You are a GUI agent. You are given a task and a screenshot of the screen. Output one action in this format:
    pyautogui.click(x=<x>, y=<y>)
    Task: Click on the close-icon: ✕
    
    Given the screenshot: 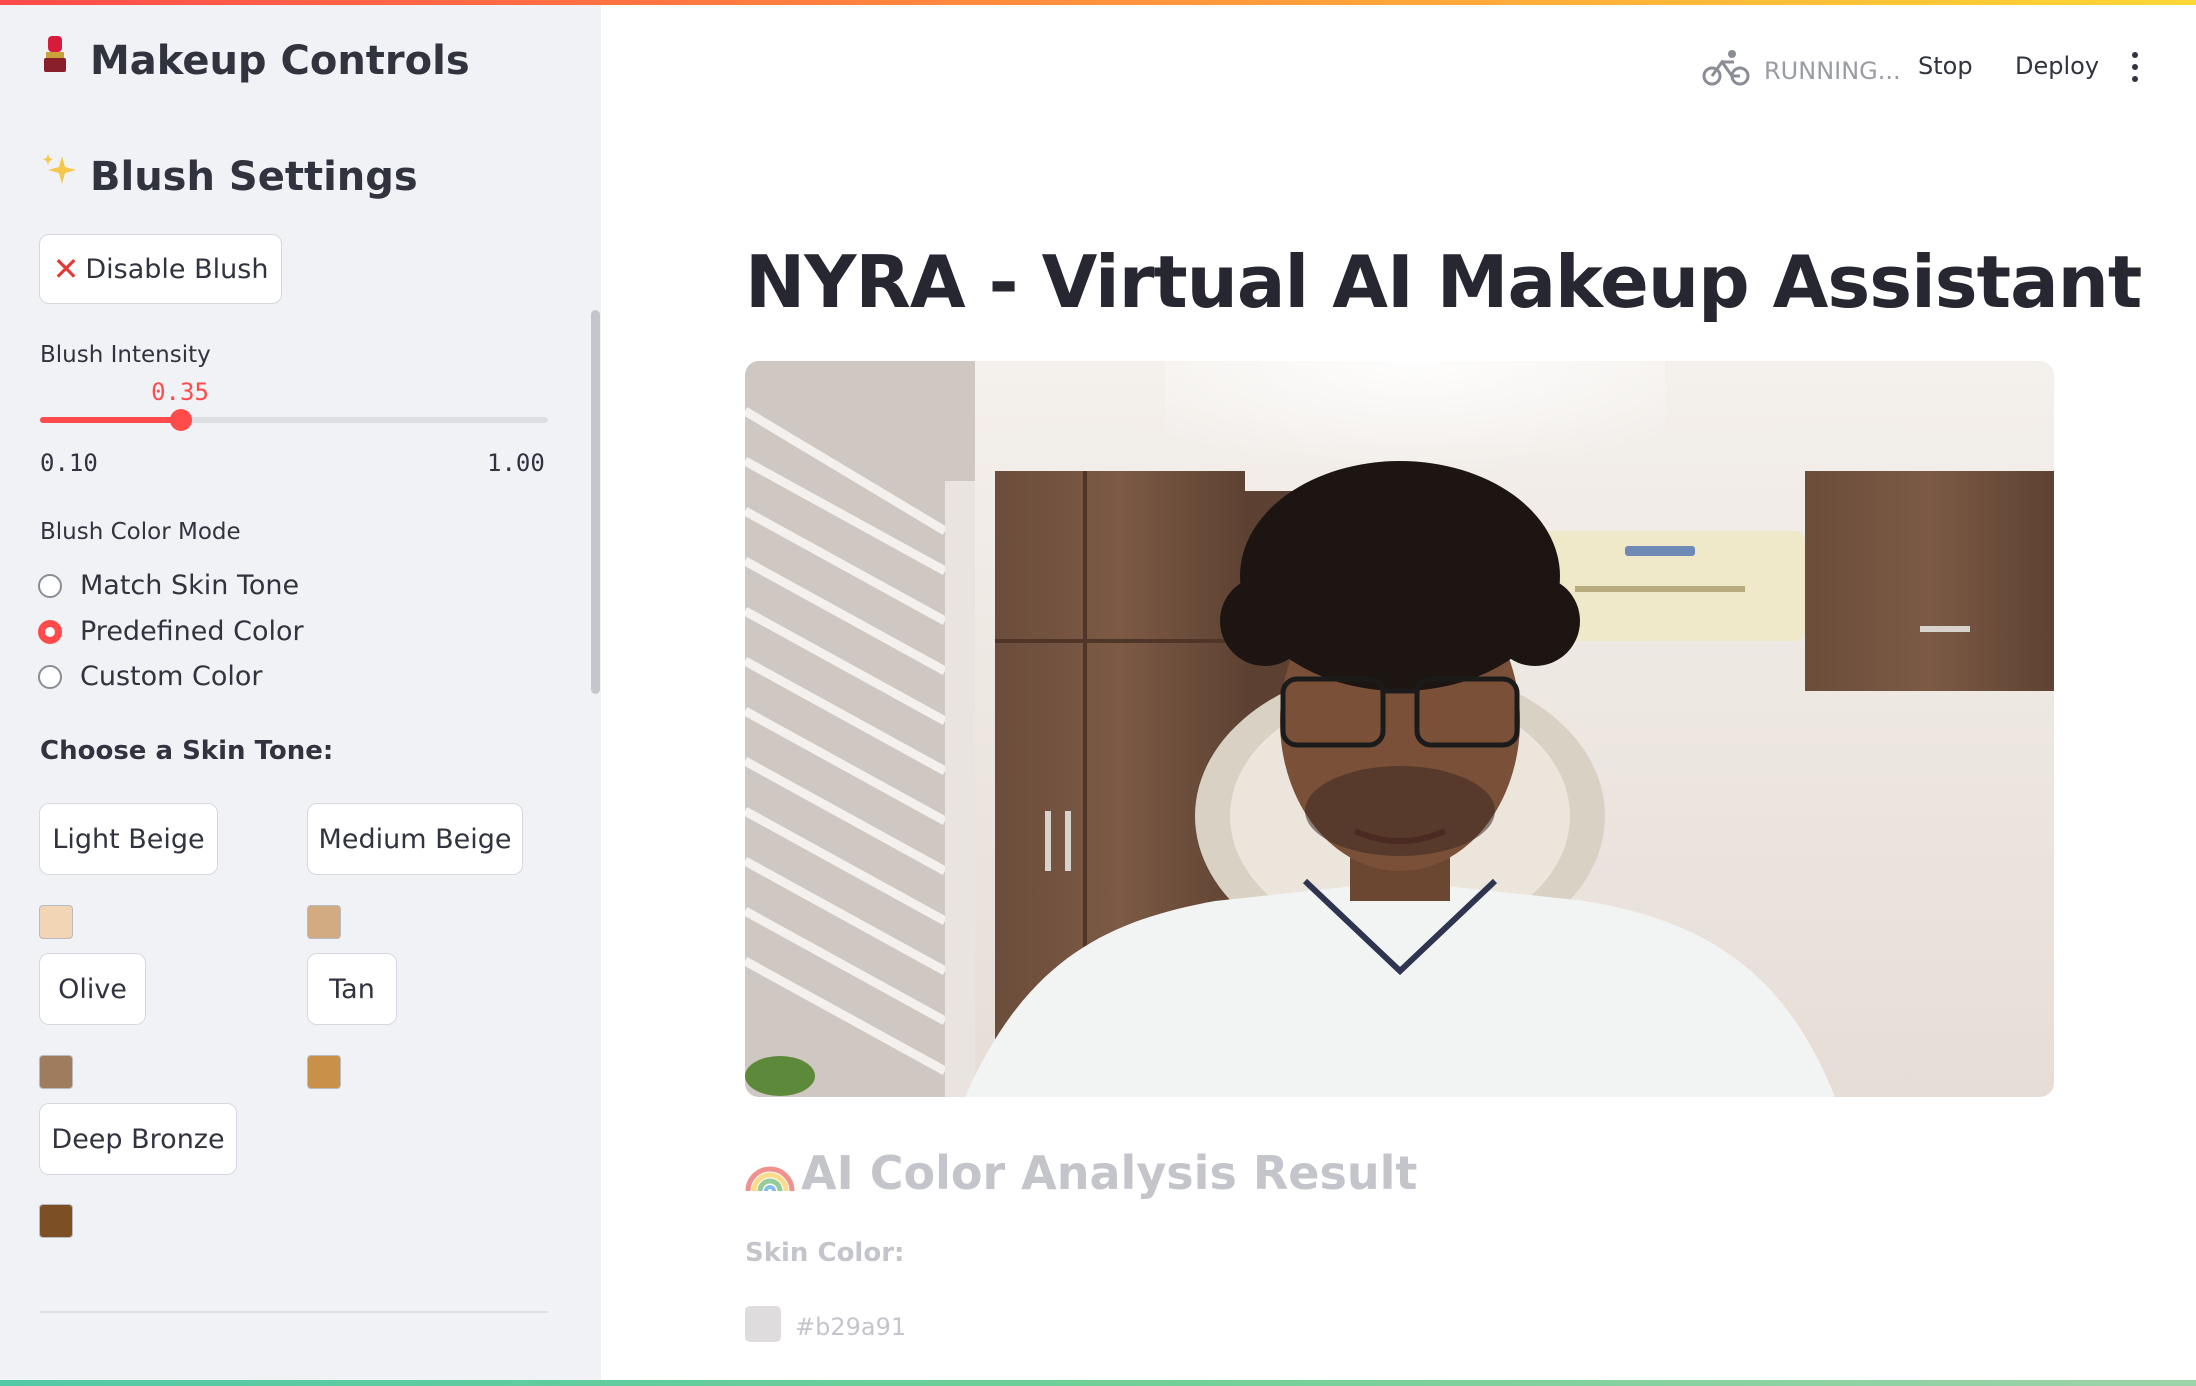 What is the action you would take?
    pyautogui.click(x=66, y=269)
    